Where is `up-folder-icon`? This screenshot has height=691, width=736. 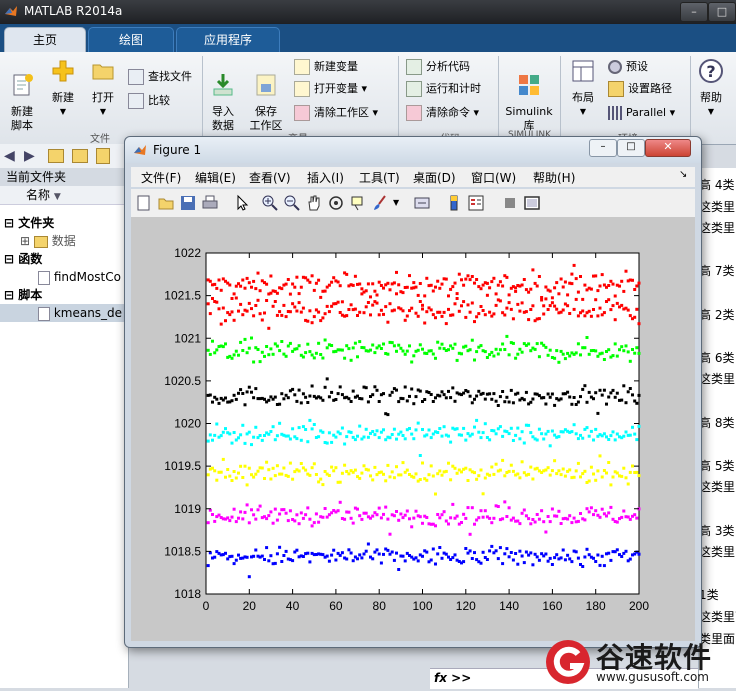
up-folder-icon is located at coordinates (56, 156).